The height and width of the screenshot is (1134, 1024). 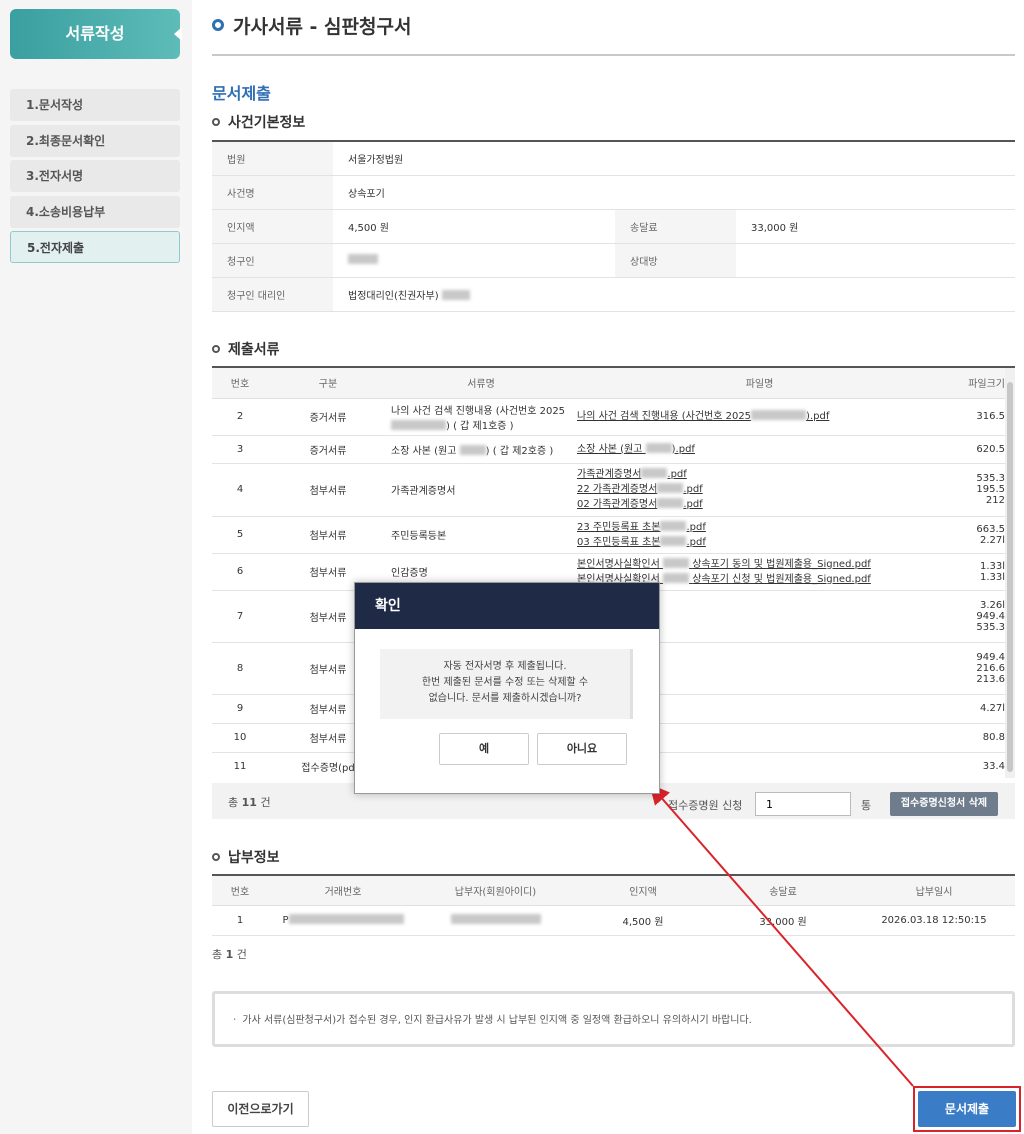 What do you see at coordinates (505, 698) in the screenshot?
I see `dialog-message-line: 없습니다. 문서를 제출하시겠습니까?` at bounding box center [505, 698].